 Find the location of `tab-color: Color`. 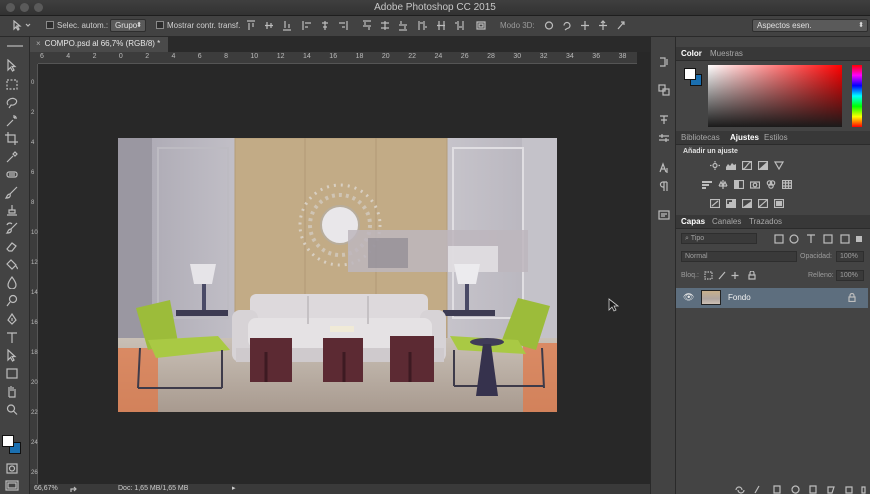

tab-color: Color is located at coordinates (691, 53).